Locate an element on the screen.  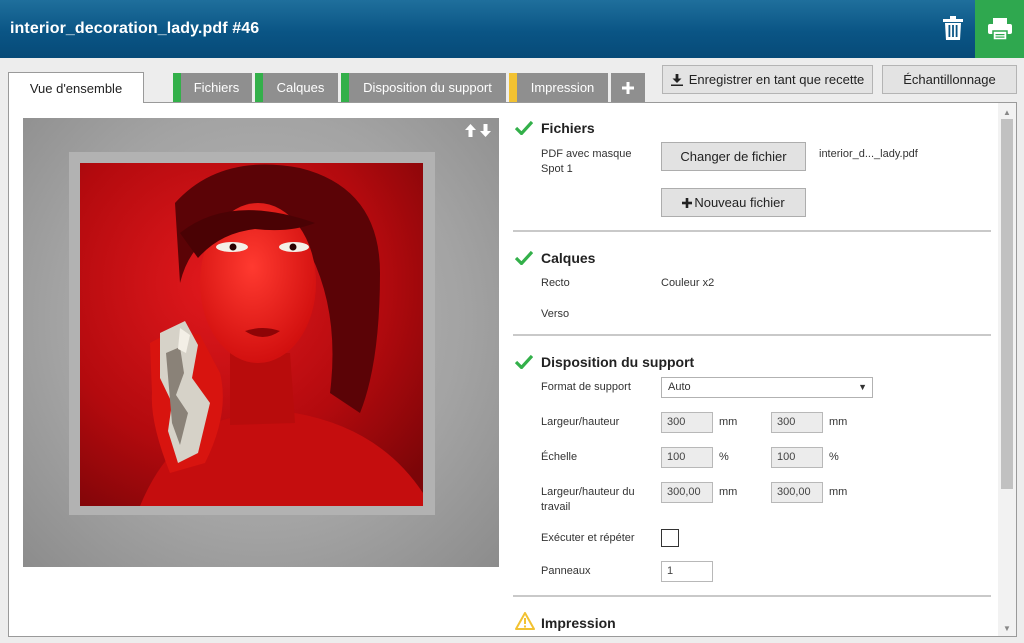
work-width-input: 300,00 is located at coordinates (687, 492).